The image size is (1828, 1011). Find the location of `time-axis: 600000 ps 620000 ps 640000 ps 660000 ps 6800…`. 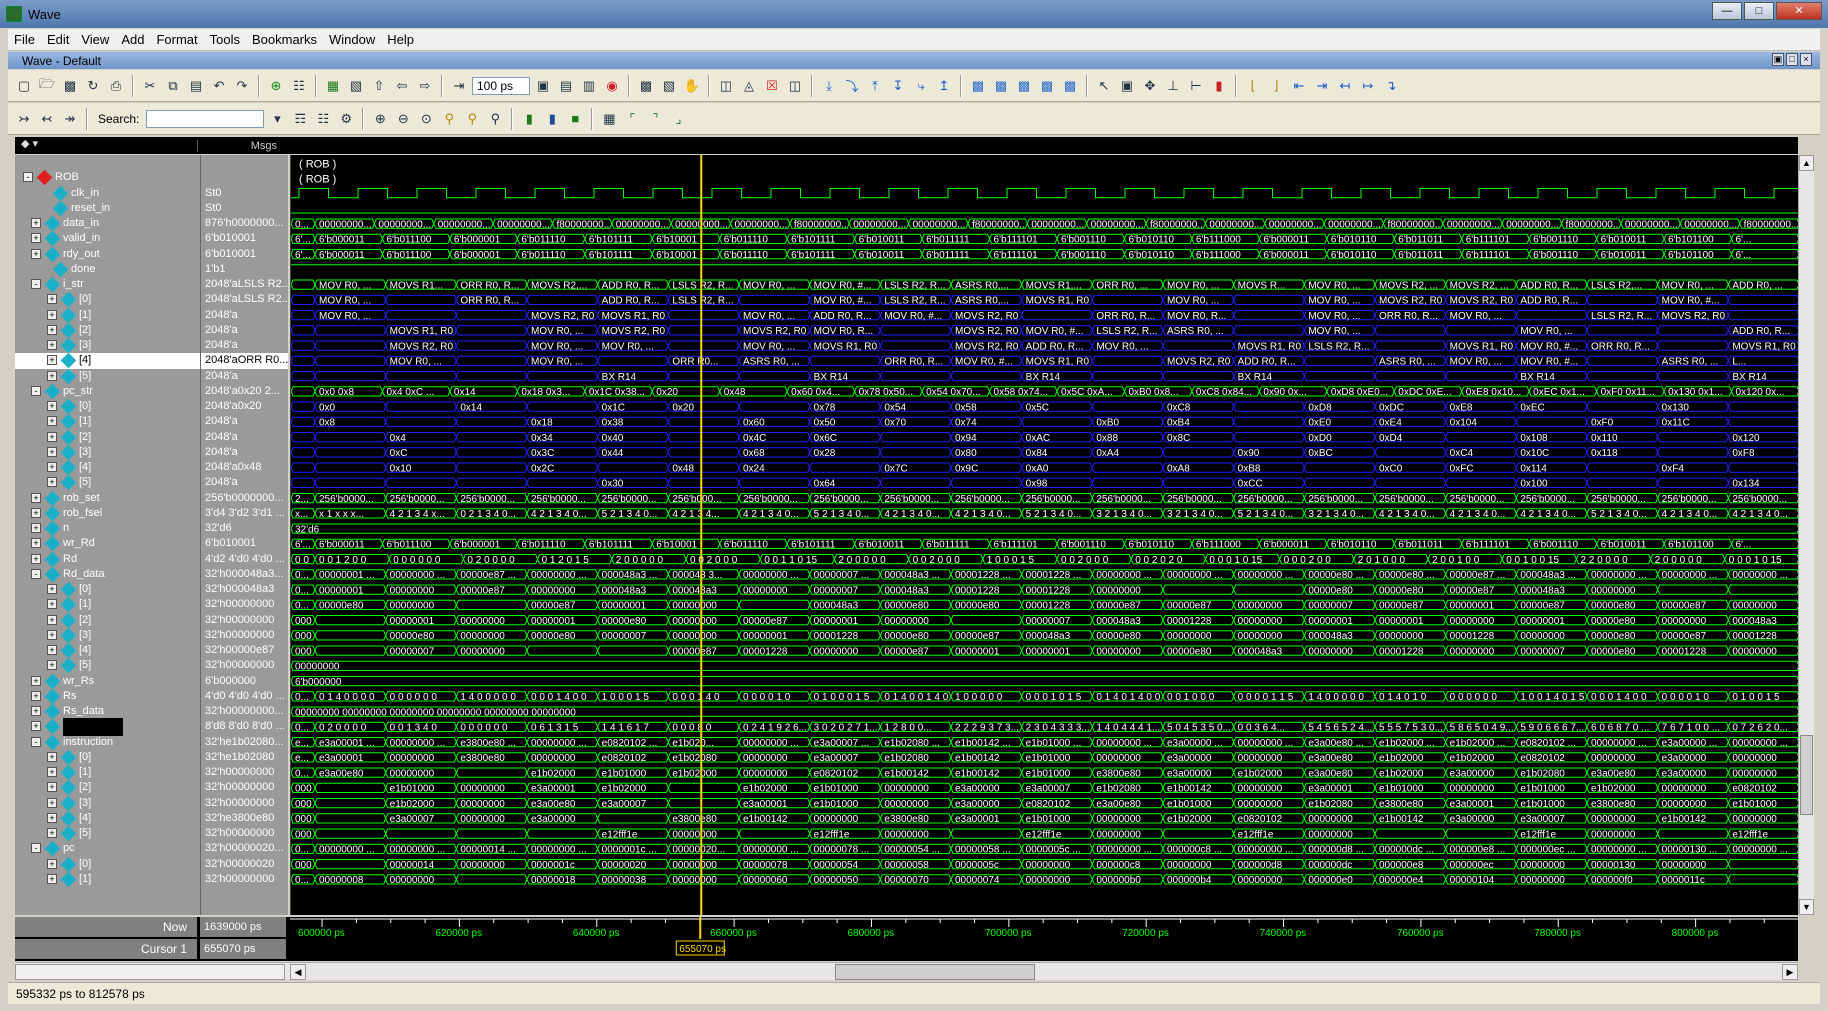

time-axis: 600000 ps 620000 ps 640000 ps 660000 ps 6800… is located at coordinates (1044, 939).